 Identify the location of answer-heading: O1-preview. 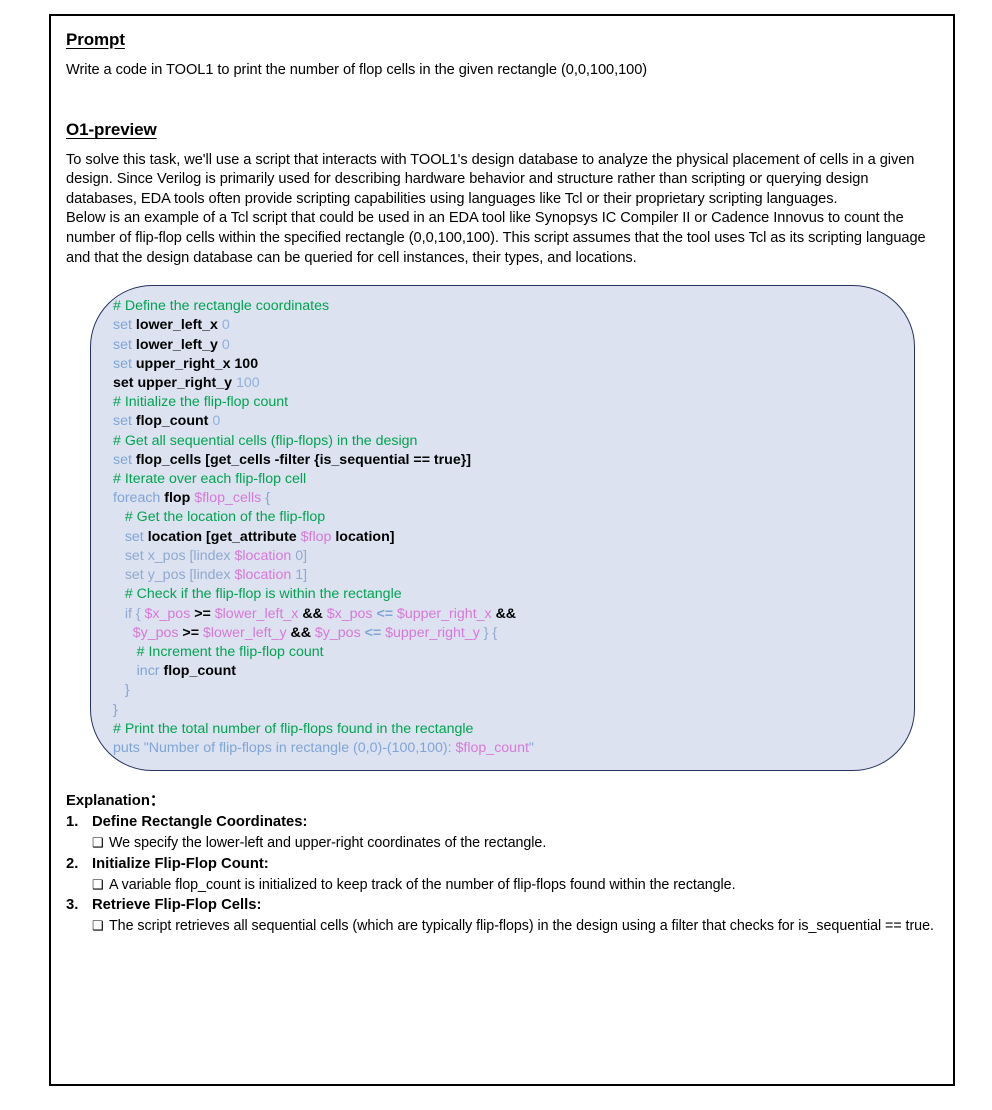
(111, 130).